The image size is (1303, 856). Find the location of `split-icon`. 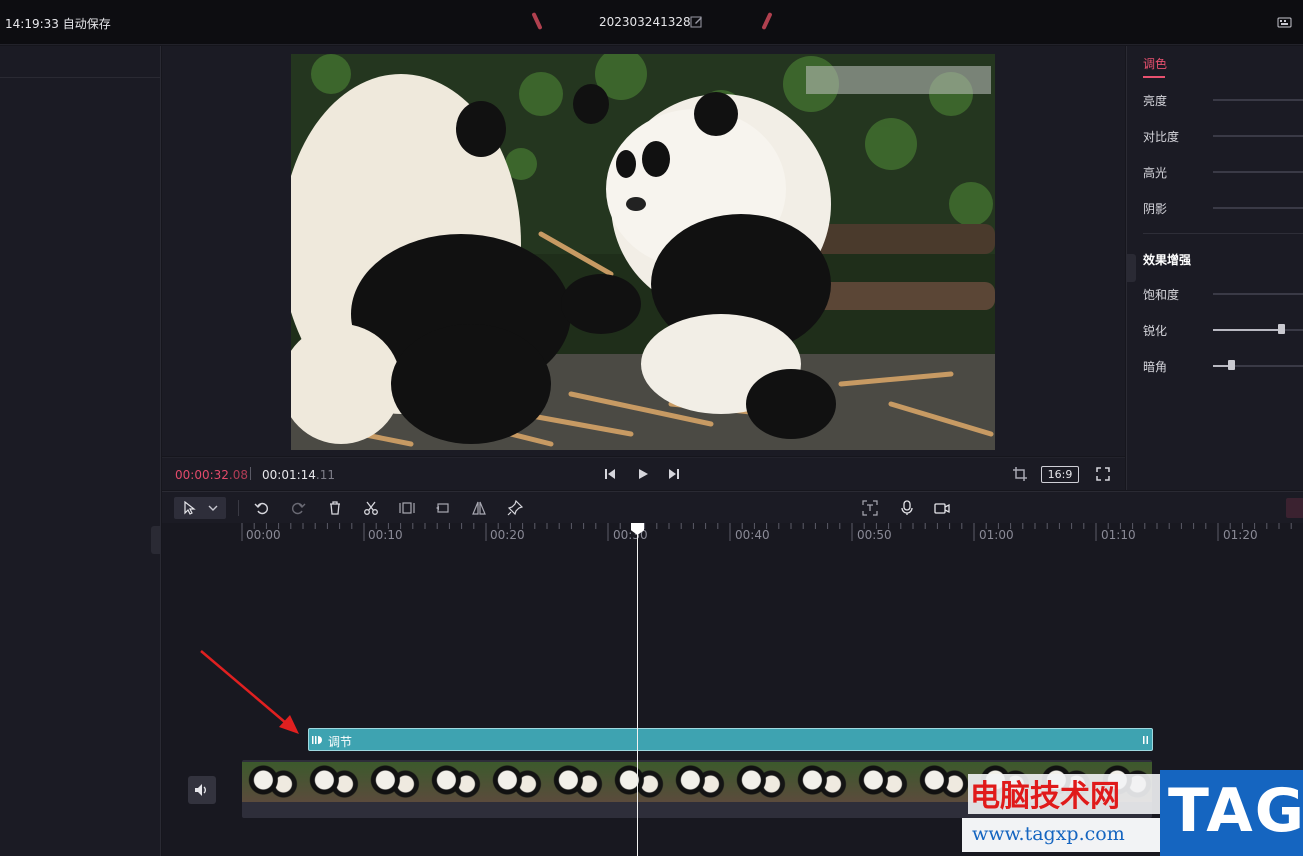

split-icon is located at coordinates (407, 508).